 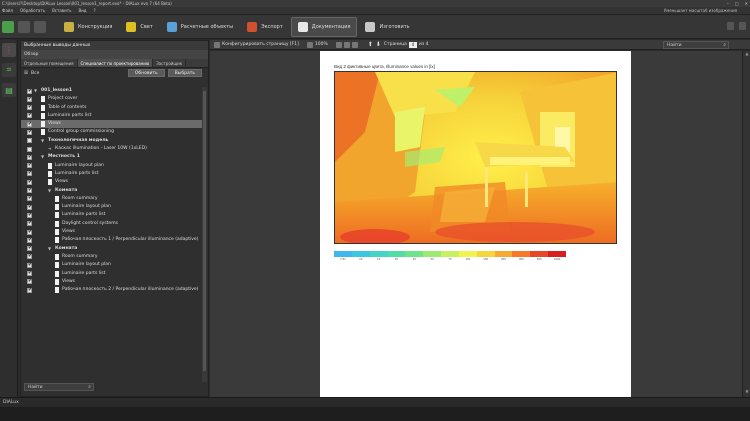 What do you see at coordinates (730, 26) in the screenshot?
I see `layout-icon` at bounding box center [730, 26].